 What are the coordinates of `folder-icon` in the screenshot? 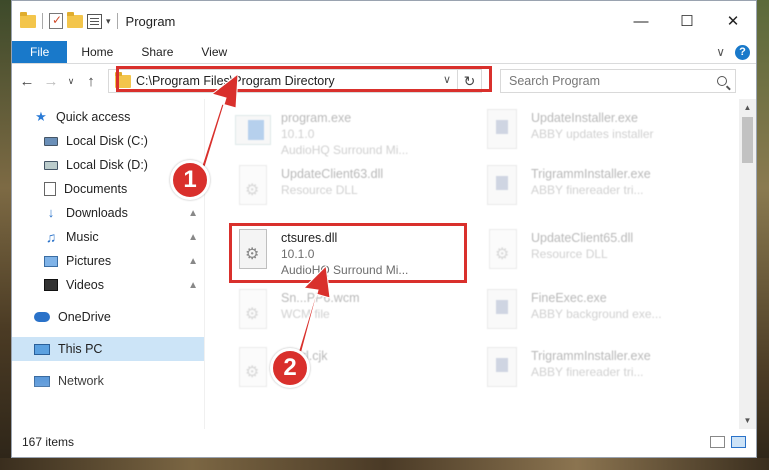 It's located at (28, 19).